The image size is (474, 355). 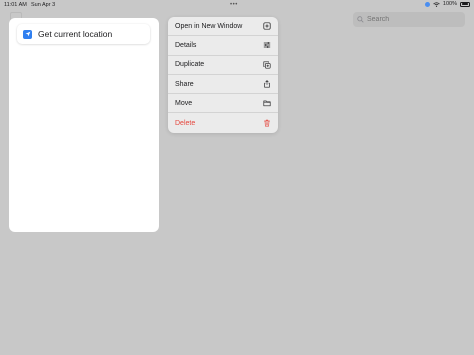 I want to click on location-icon, so click(x=427, y=4).